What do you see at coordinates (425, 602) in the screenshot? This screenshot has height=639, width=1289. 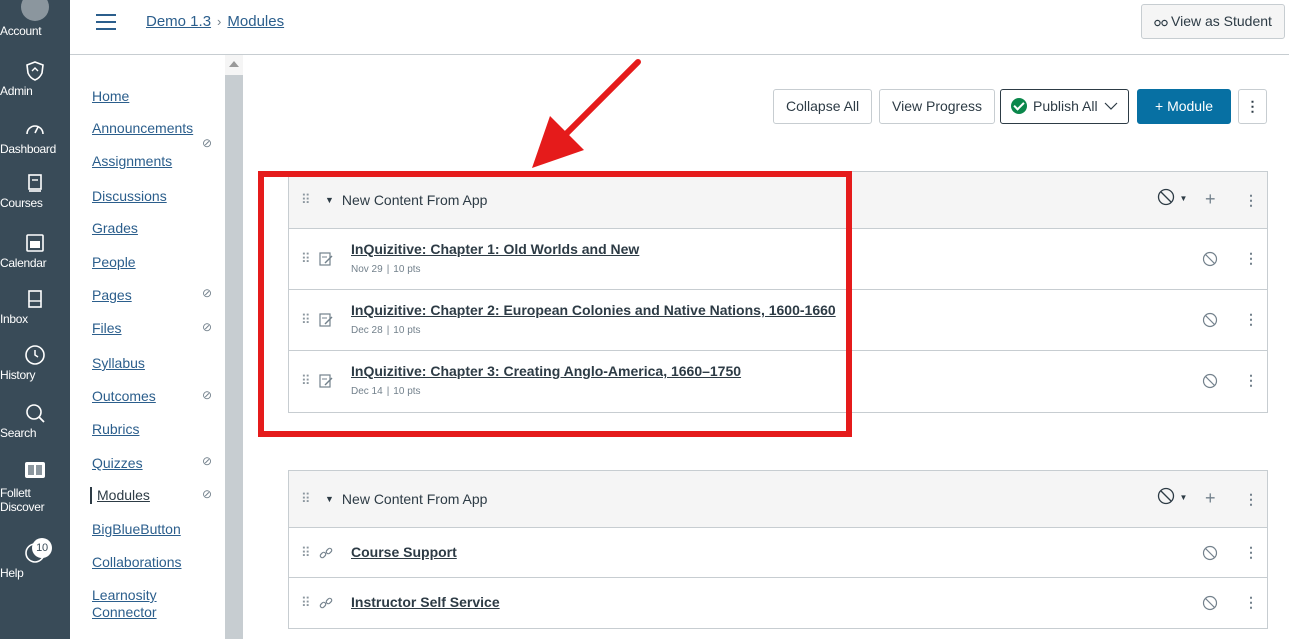 I see `module-item-title: Instructor Self Service` at bounding box center [425, 602].